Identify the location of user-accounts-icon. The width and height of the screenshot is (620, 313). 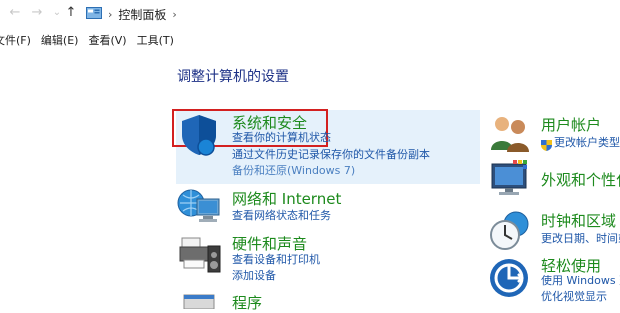
(510, 135).